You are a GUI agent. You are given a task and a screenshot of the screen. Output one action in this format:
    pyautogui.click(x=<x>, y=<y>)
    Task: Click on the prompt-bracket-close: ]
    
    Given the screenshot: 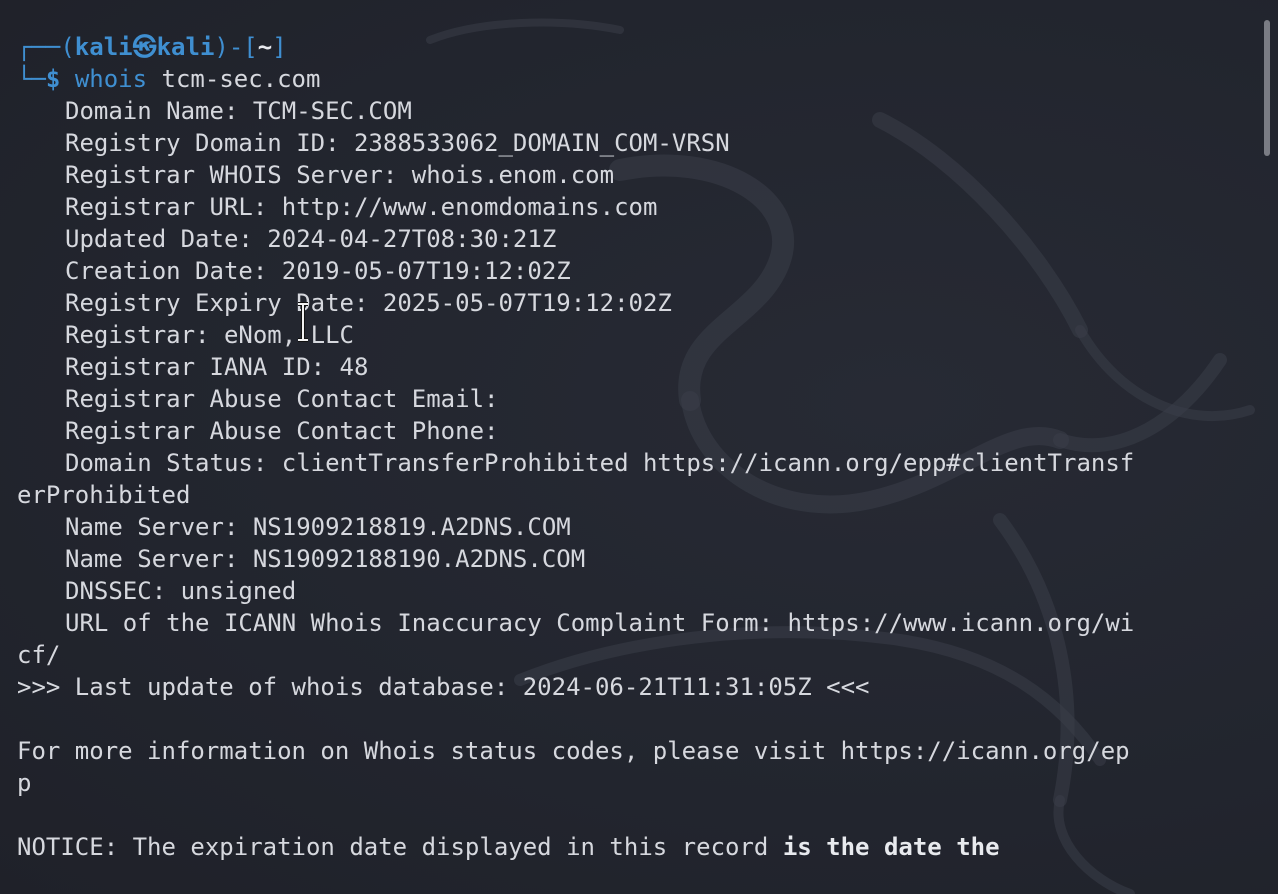 What is the action you would take?
    pyautogui.click(x=279, y=47)
    